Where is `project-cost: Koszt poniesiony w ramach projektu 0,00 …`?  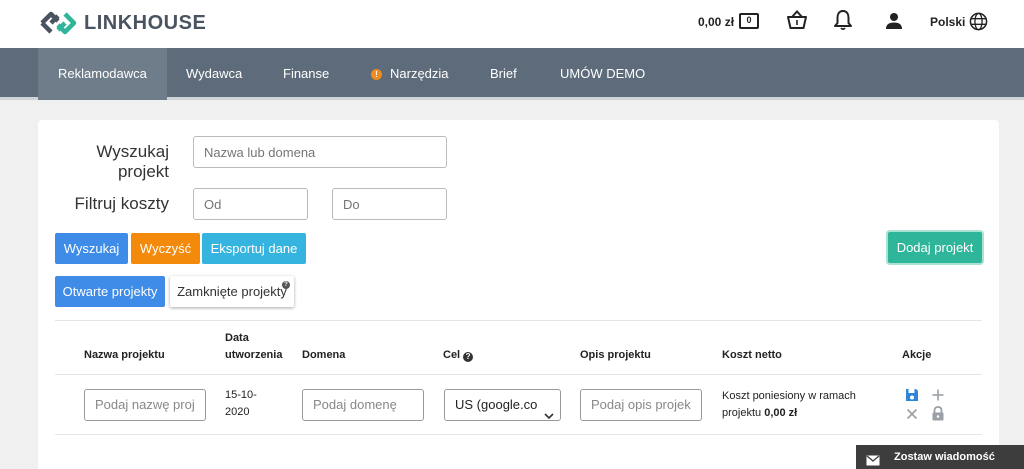 project-cost: Koszt poniesiony w ramach projektu 0,00 … is located at coordinates (797, 405).